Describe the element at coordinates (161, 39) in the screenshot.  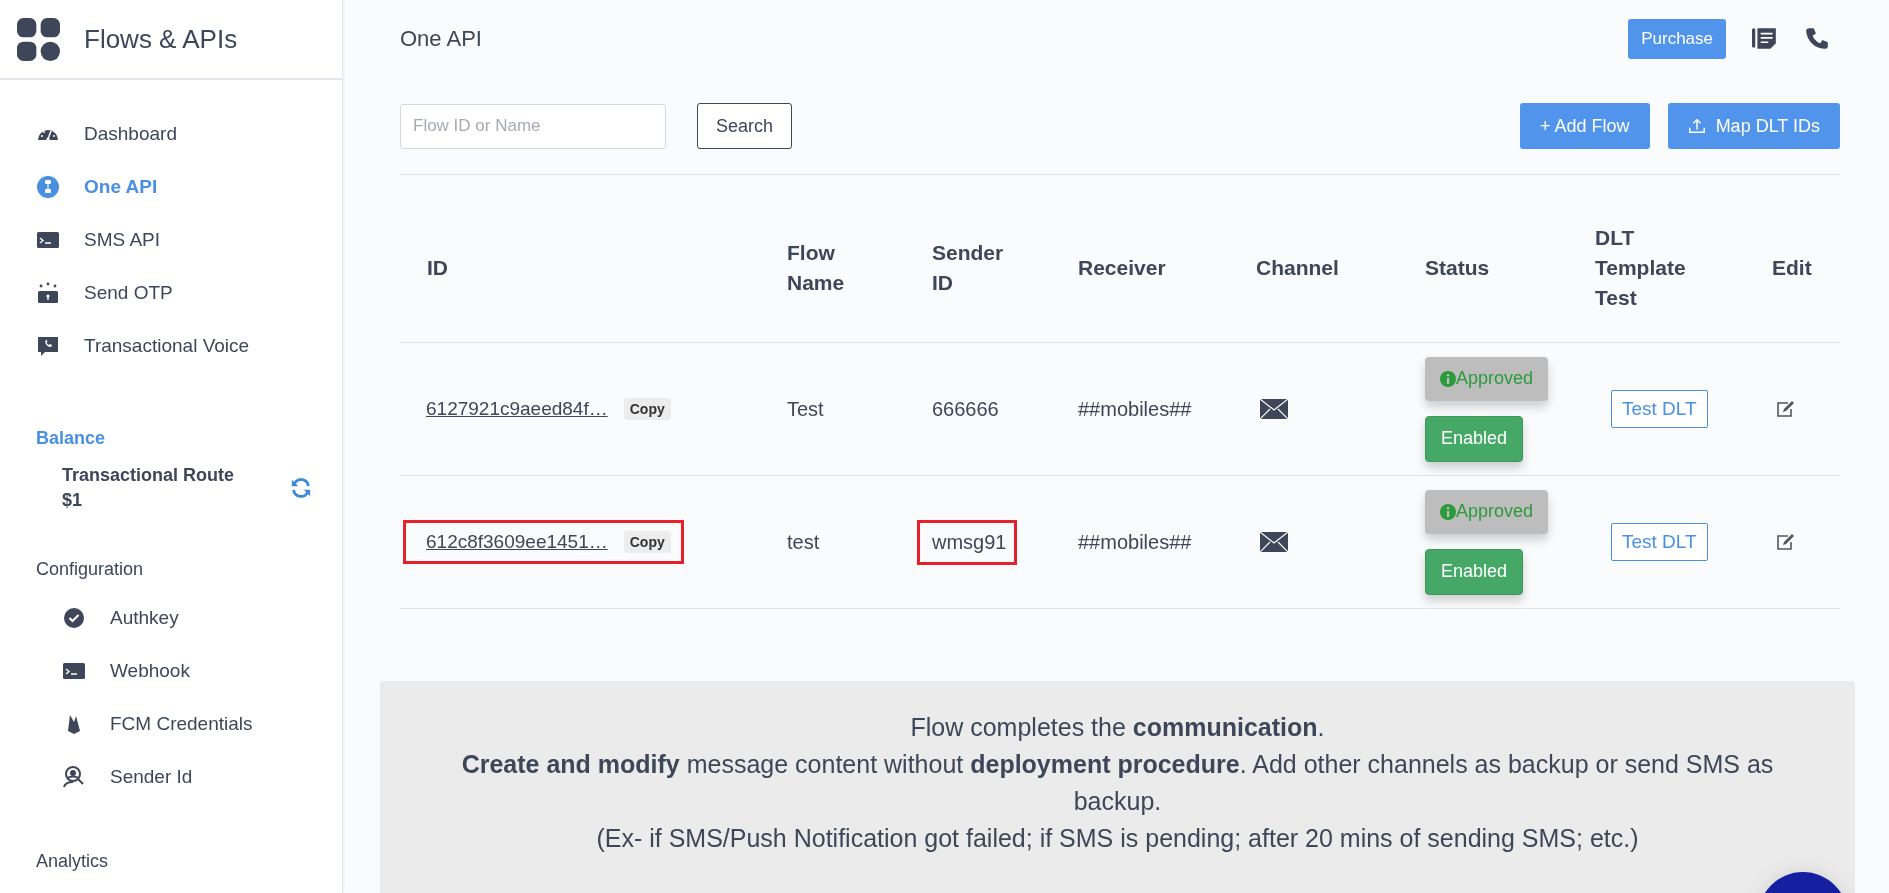
I see `sidebar-title: Flows & APIs` at that location.